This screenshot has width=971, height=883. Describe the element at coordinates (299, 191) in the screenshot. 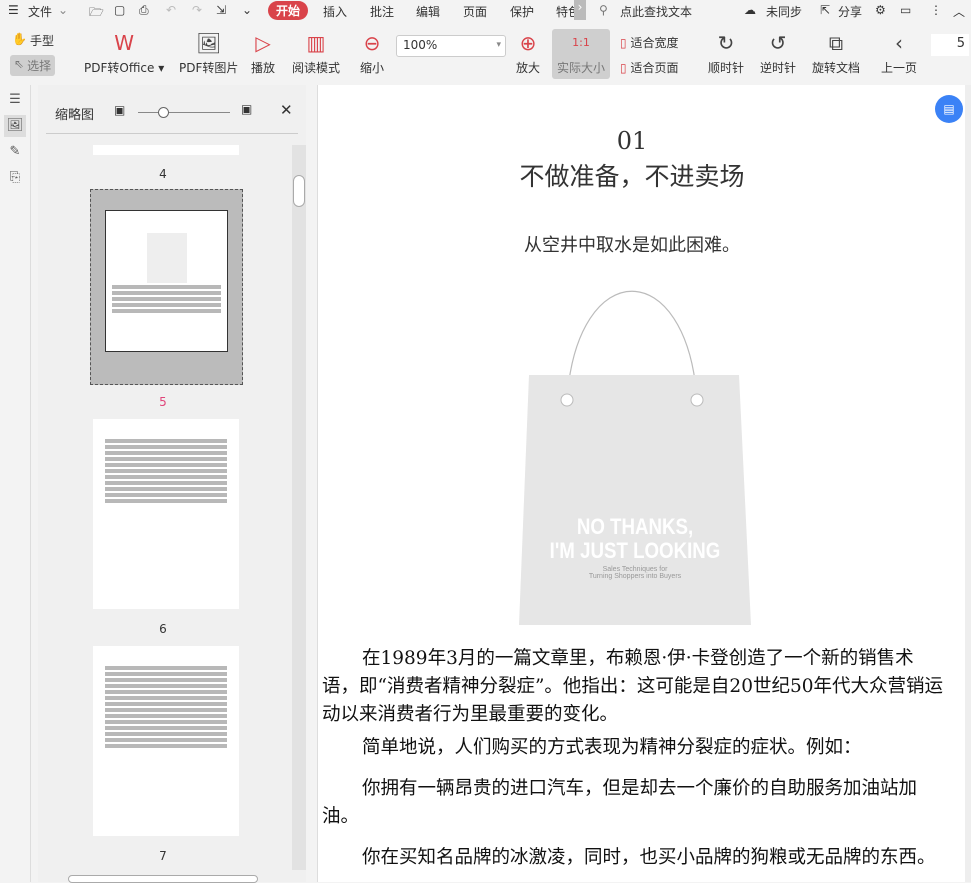

I see `scrollbar-thumb` at that location.